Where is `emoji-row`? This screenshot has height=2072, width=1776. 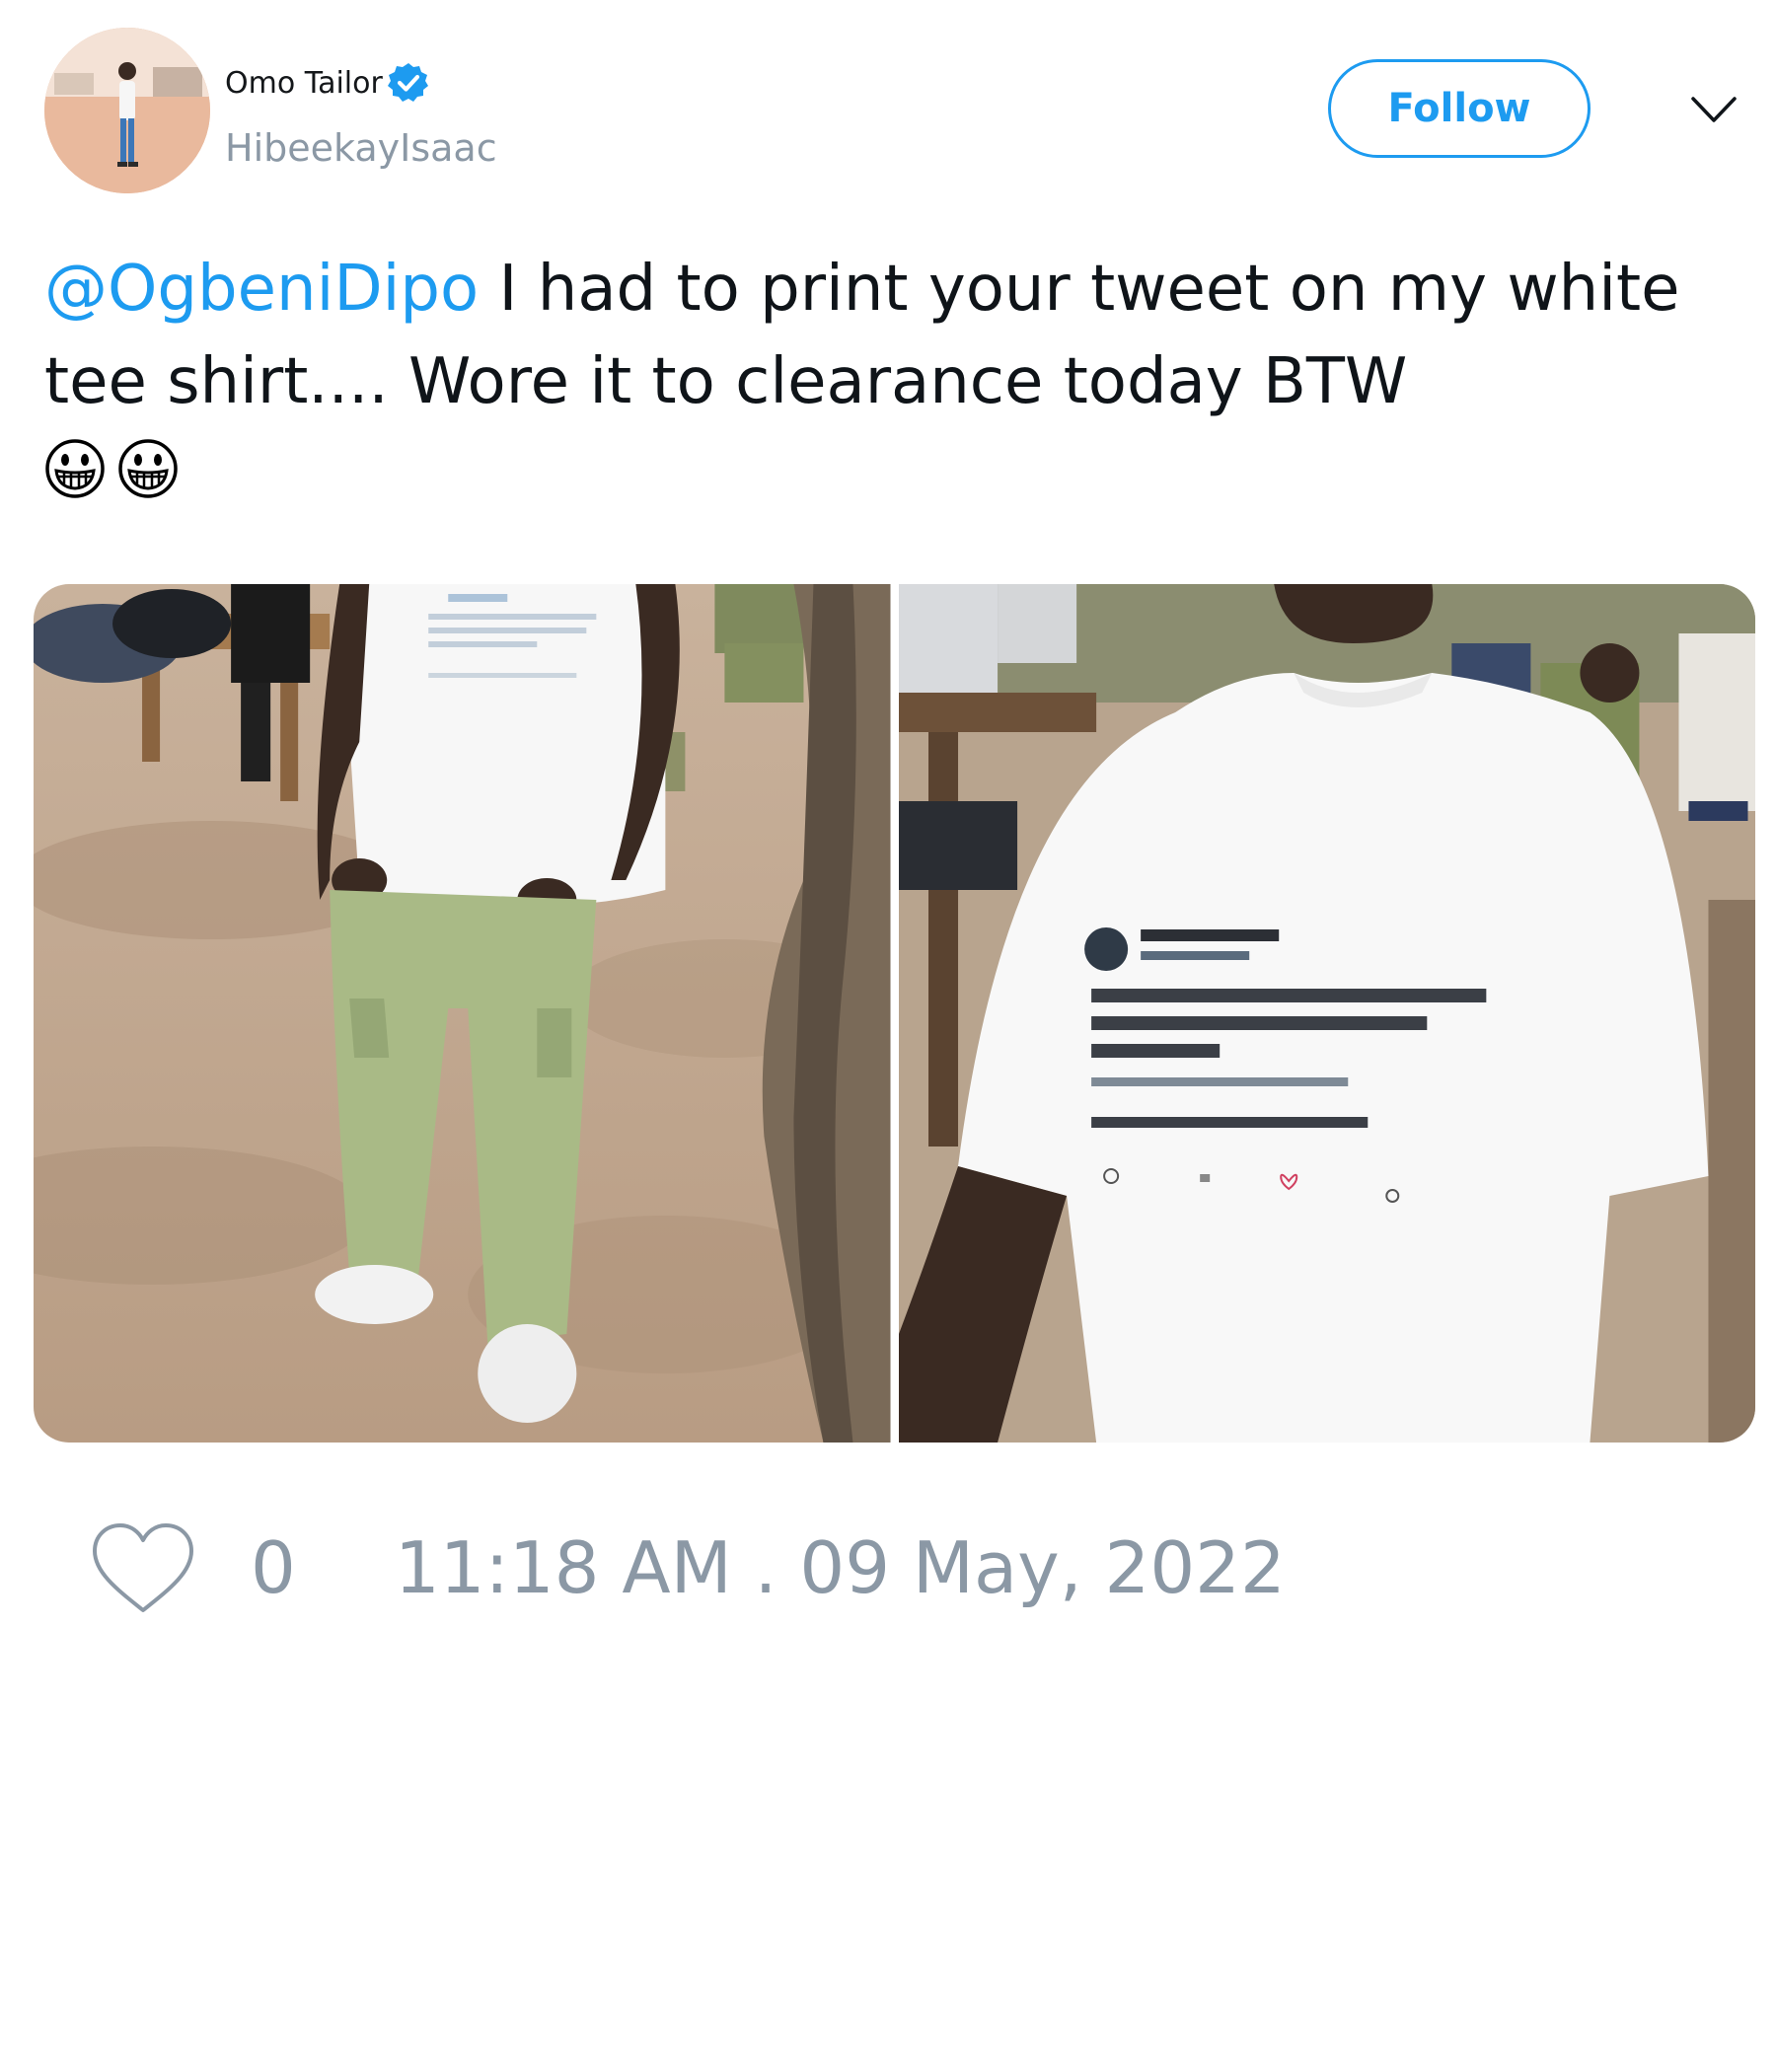 emoji-row is located at coordinates (892, 468).